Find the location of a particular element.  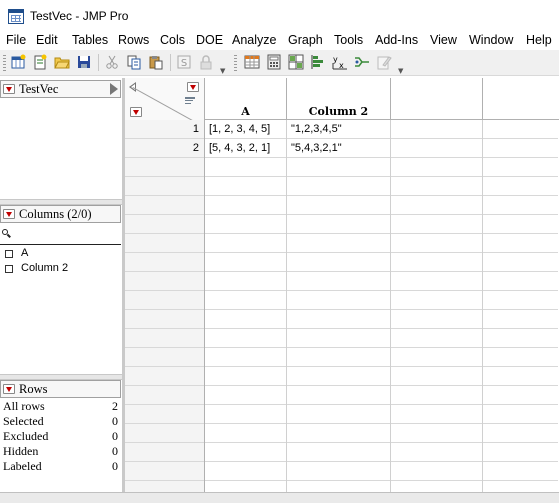

copy-icon is located at coordinates (134, 62).